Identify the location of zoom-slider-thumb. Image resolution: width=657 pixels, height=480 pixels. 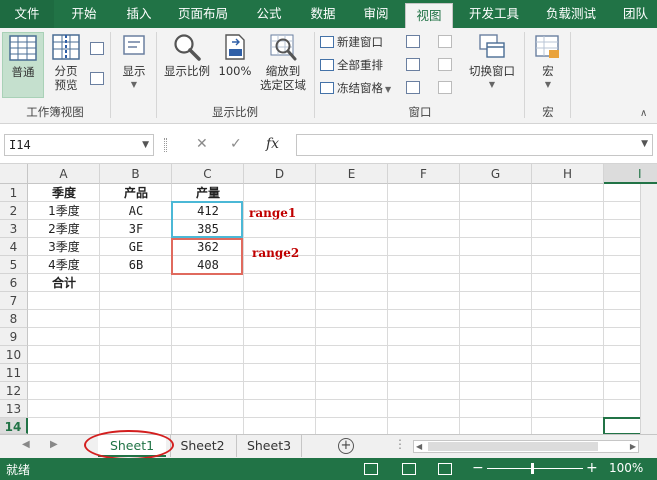
(532, 468).